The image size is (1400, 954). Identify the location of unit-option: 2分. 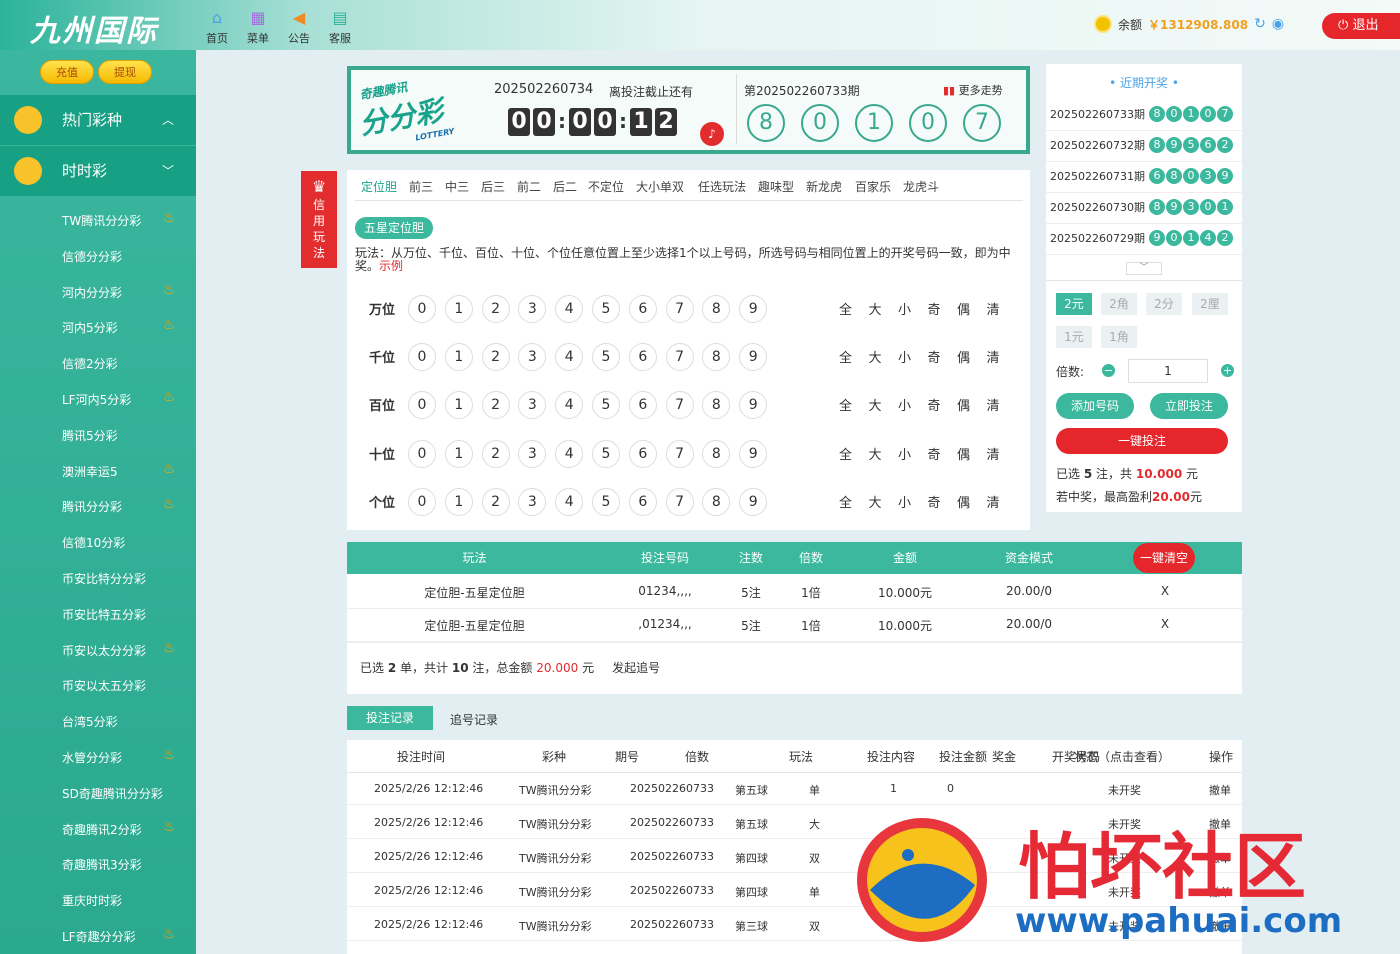
(1164, 304).